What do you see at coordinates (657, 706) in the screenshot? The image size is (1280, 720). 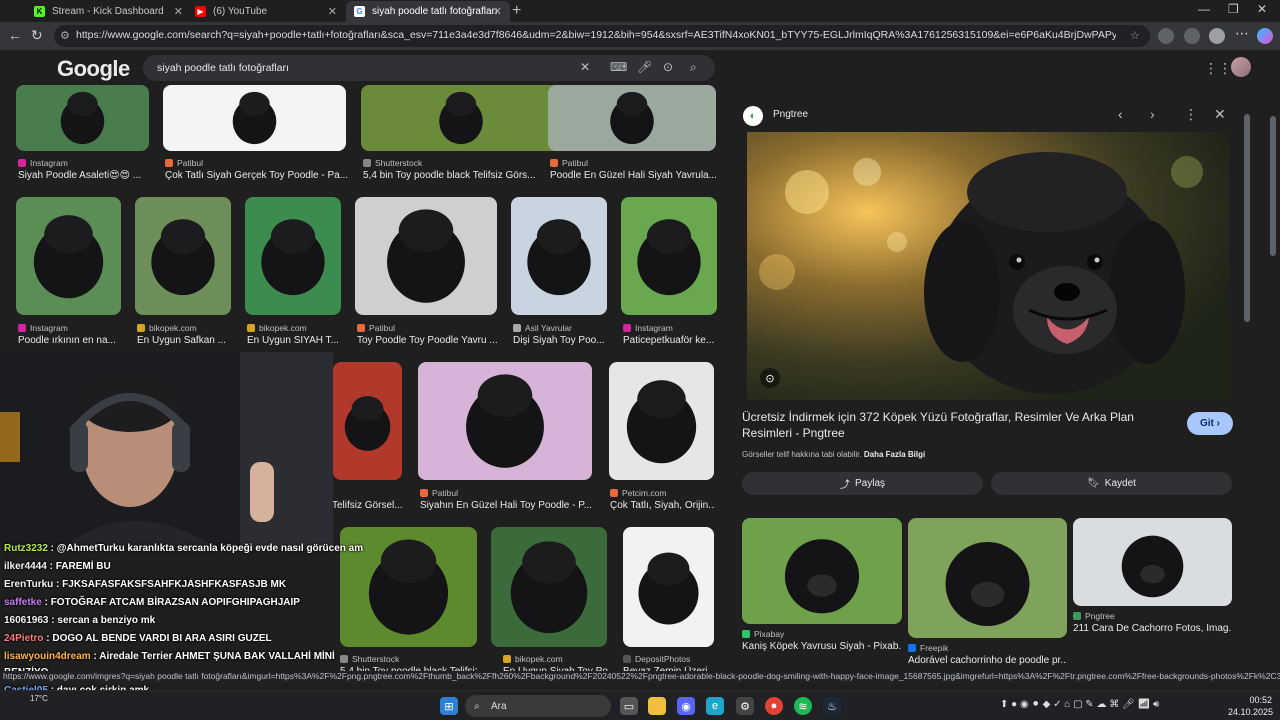 I see `file-explorer-icon` at bounding box center [657, 706].